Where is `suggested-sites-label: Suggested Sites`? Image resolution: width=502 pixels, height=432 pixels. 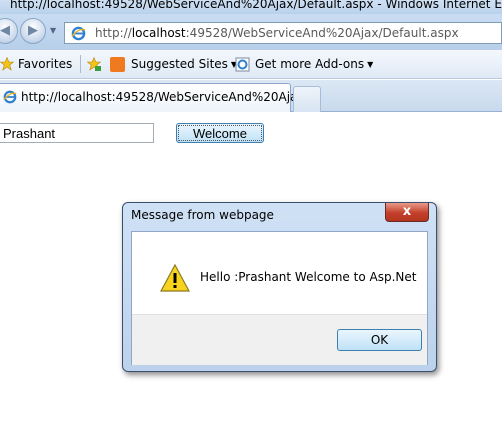
suggested-sites-label: Suggested Sites is located at coordinates (179, 64).